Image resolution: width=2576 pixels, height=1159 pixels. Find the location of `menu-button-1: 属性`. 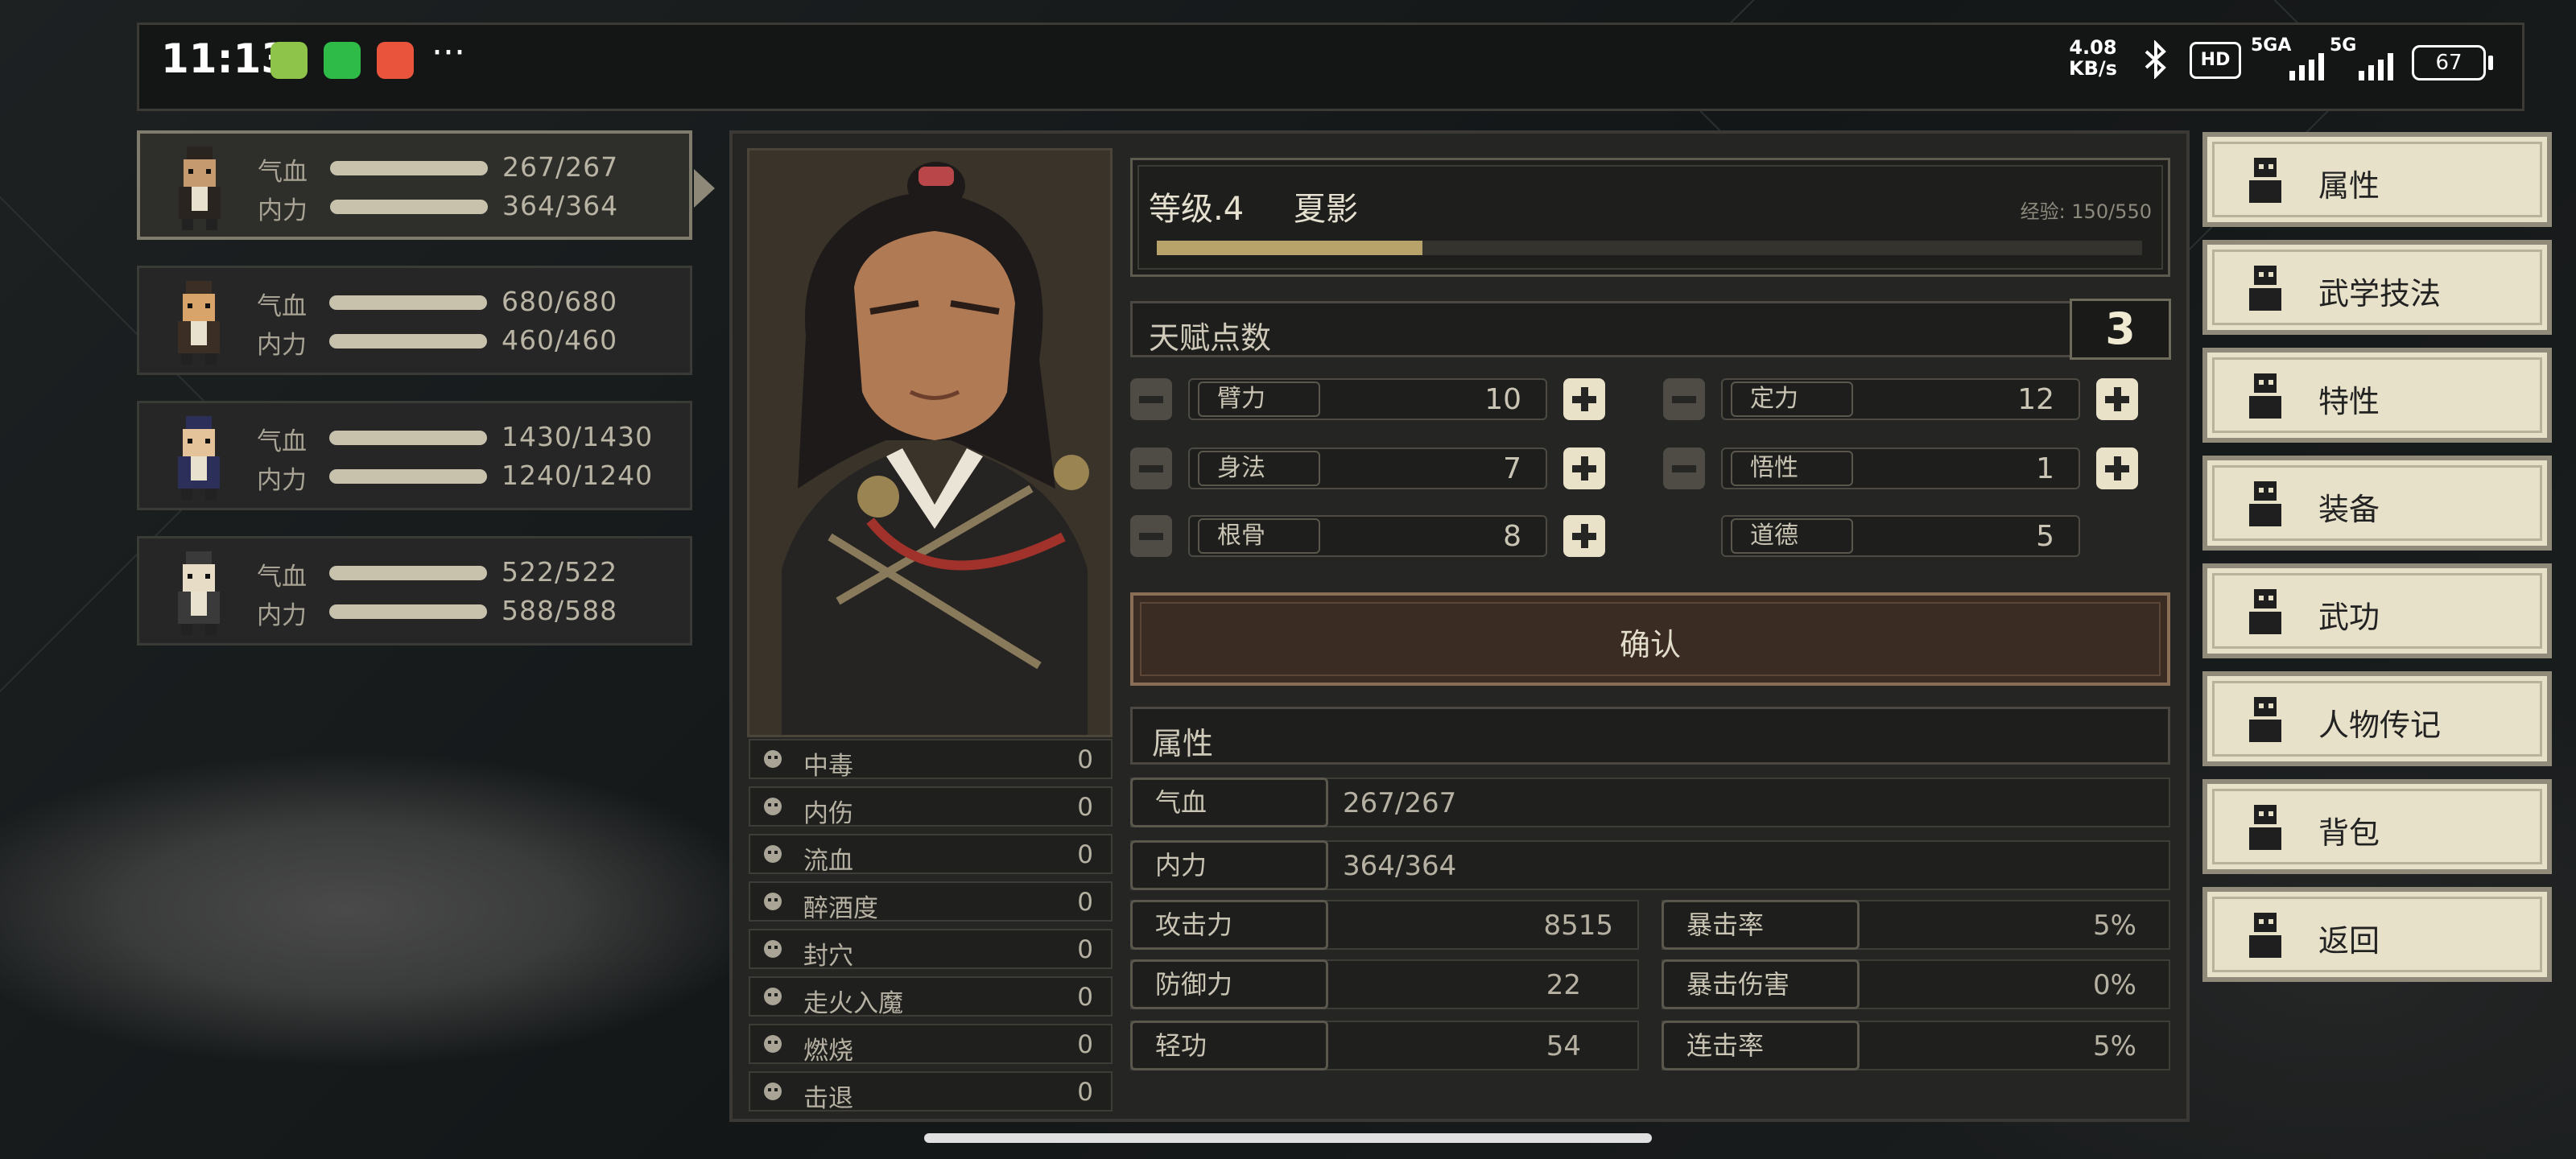

menu-button-1: 属性 is located at coordinates (2377, 179).